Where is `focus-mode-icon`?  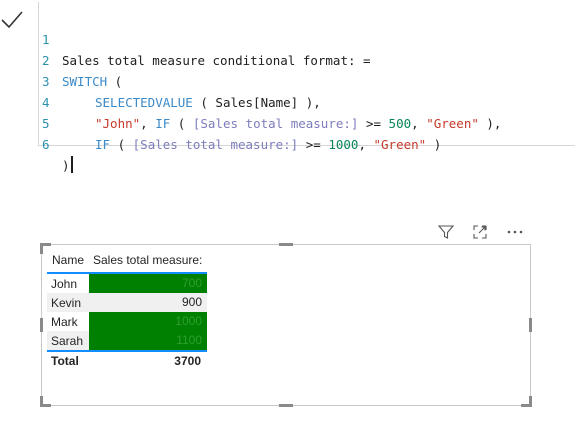
focus-mode-icon is located at coordinates (480, 232).